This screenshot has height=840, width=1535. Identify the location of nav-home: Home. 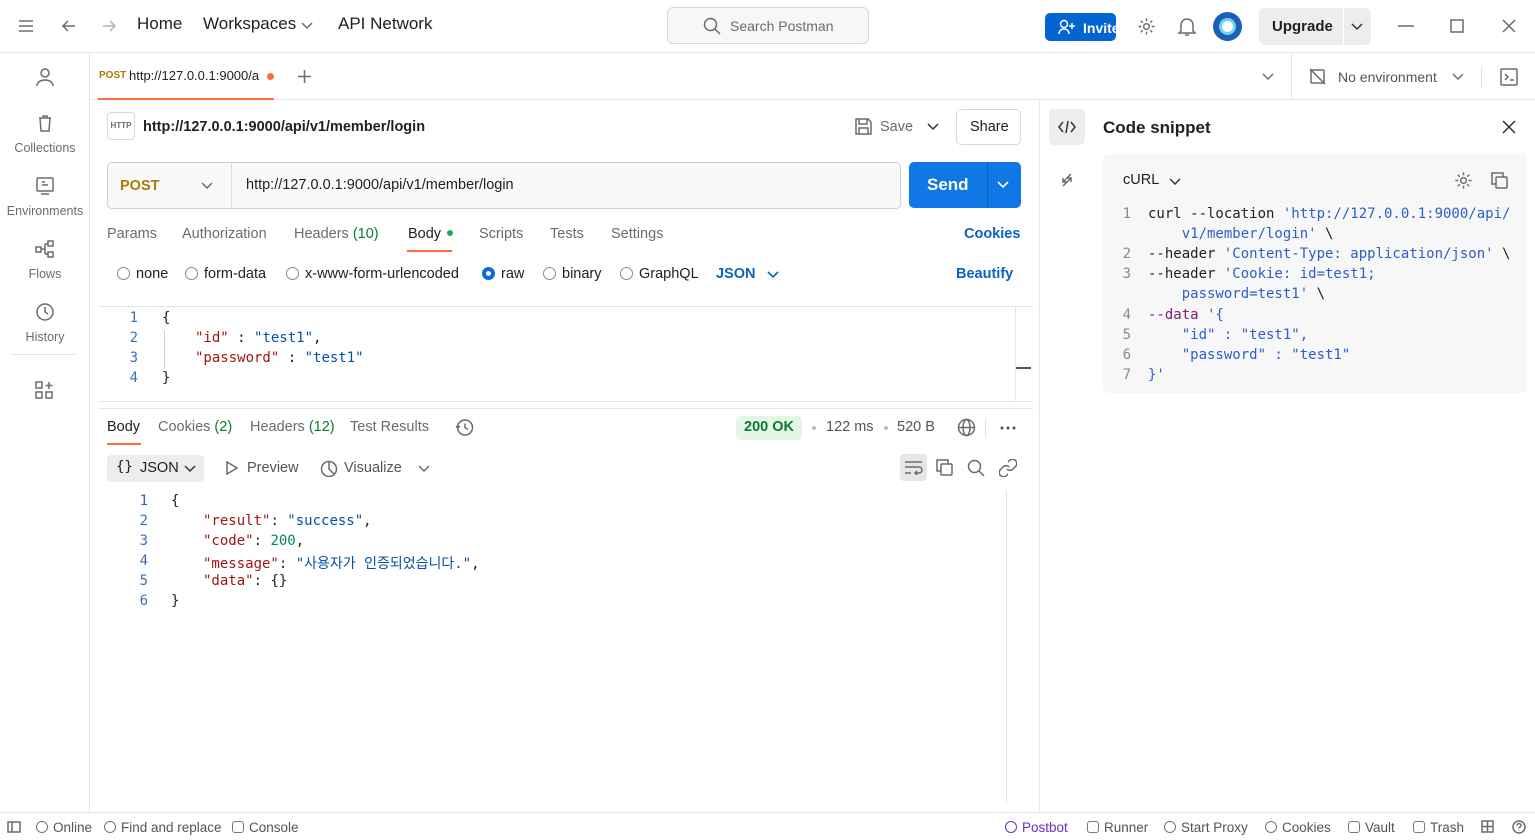
(159, 24).